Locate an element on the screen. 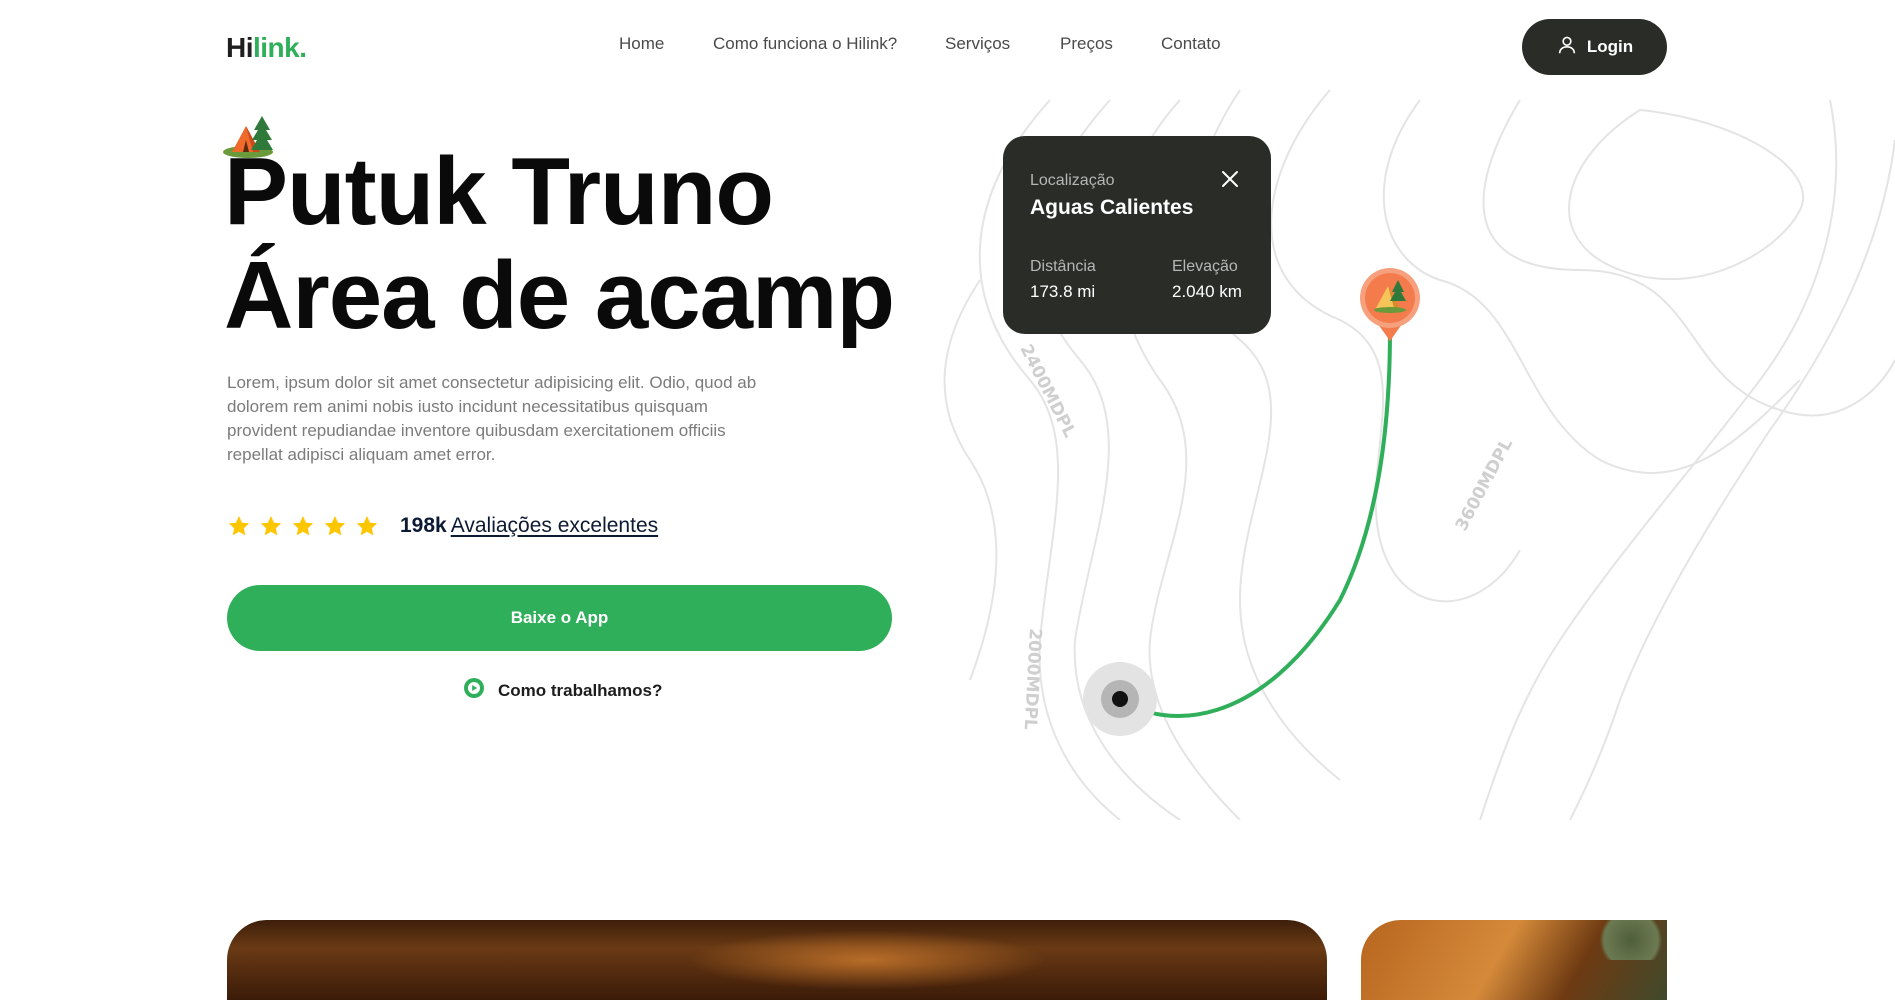 Image resolution: width=1895 pixels, height=1000 pixels. rating-stars is located at coordinates (303, 526).